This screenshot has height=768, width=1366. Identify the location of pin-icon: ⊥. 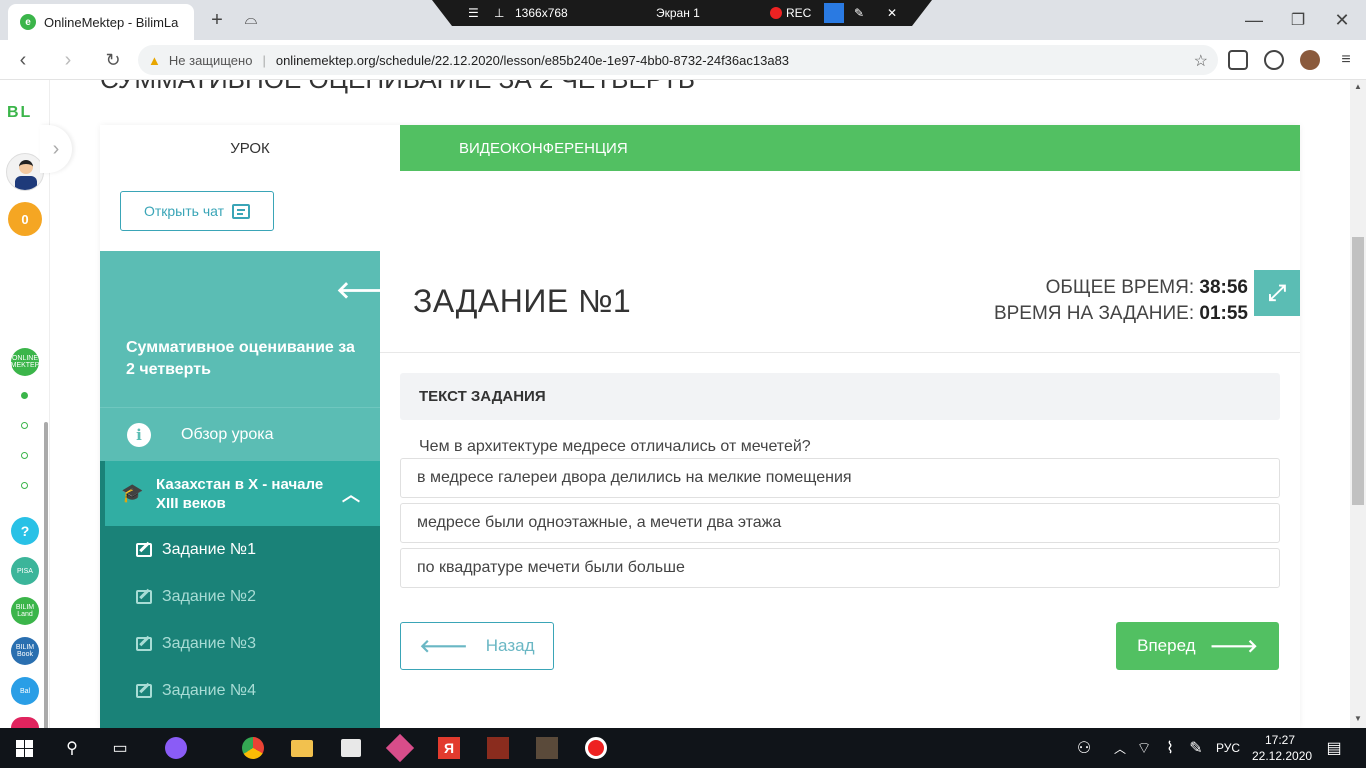
(499, 13).